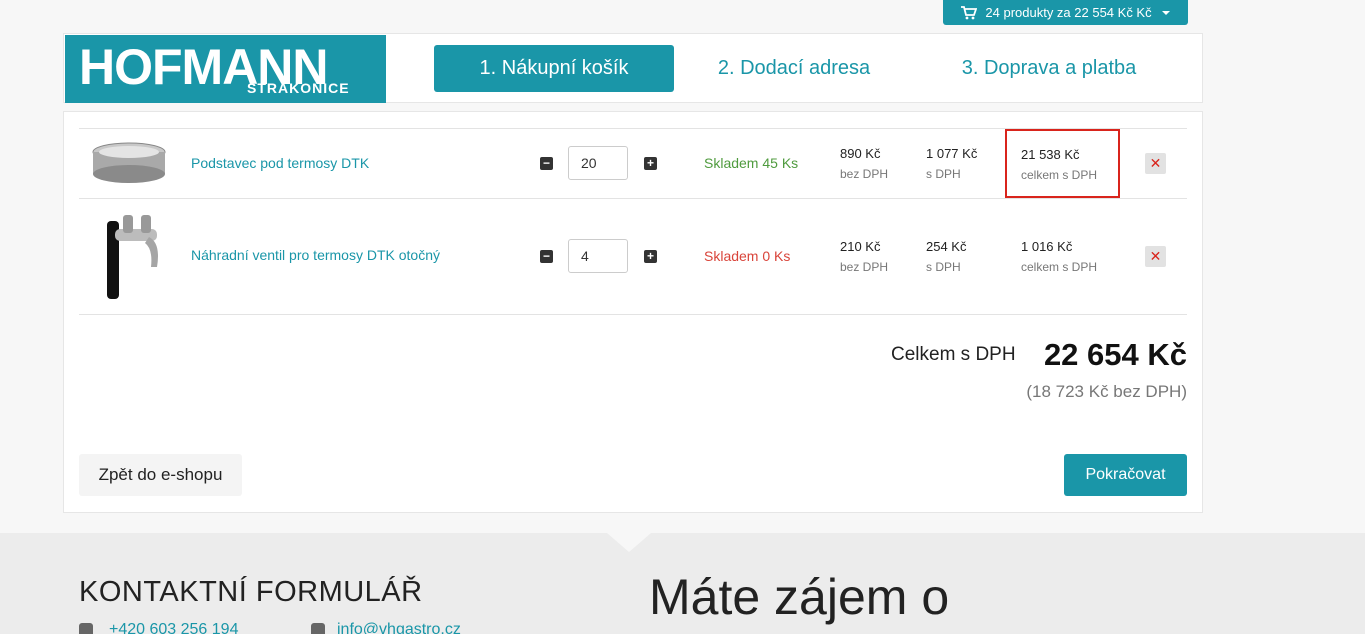 Image resolution: width=1365 pixels, height=634 pixels. Describe the element at coordinates (1059, 257) in the screenshot. I see `row-total: 1 016 Kč celkem s DPH` at that location.